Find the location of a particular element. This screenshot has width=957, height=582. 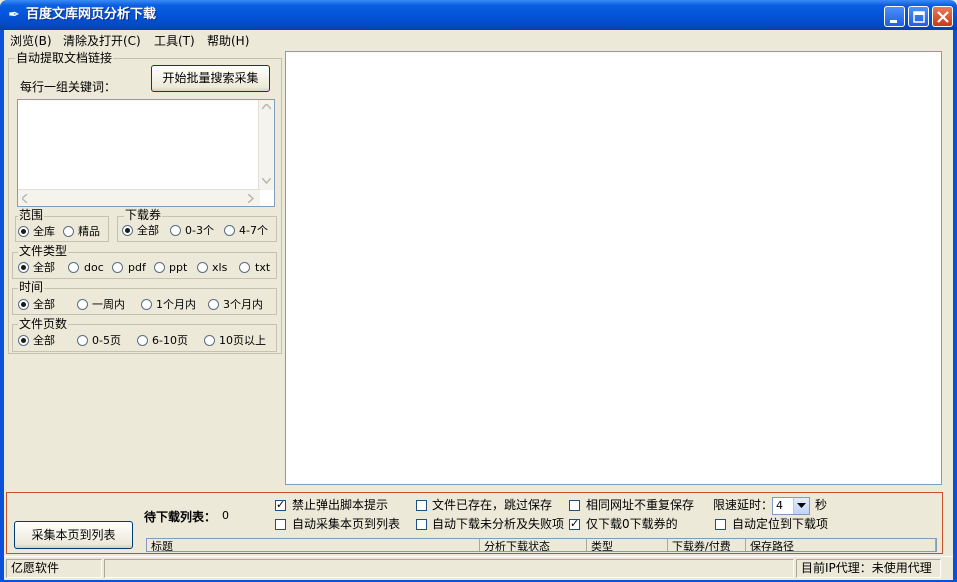

coupon-0-3-label: 0-3个 is located at coordinates (199, 230).